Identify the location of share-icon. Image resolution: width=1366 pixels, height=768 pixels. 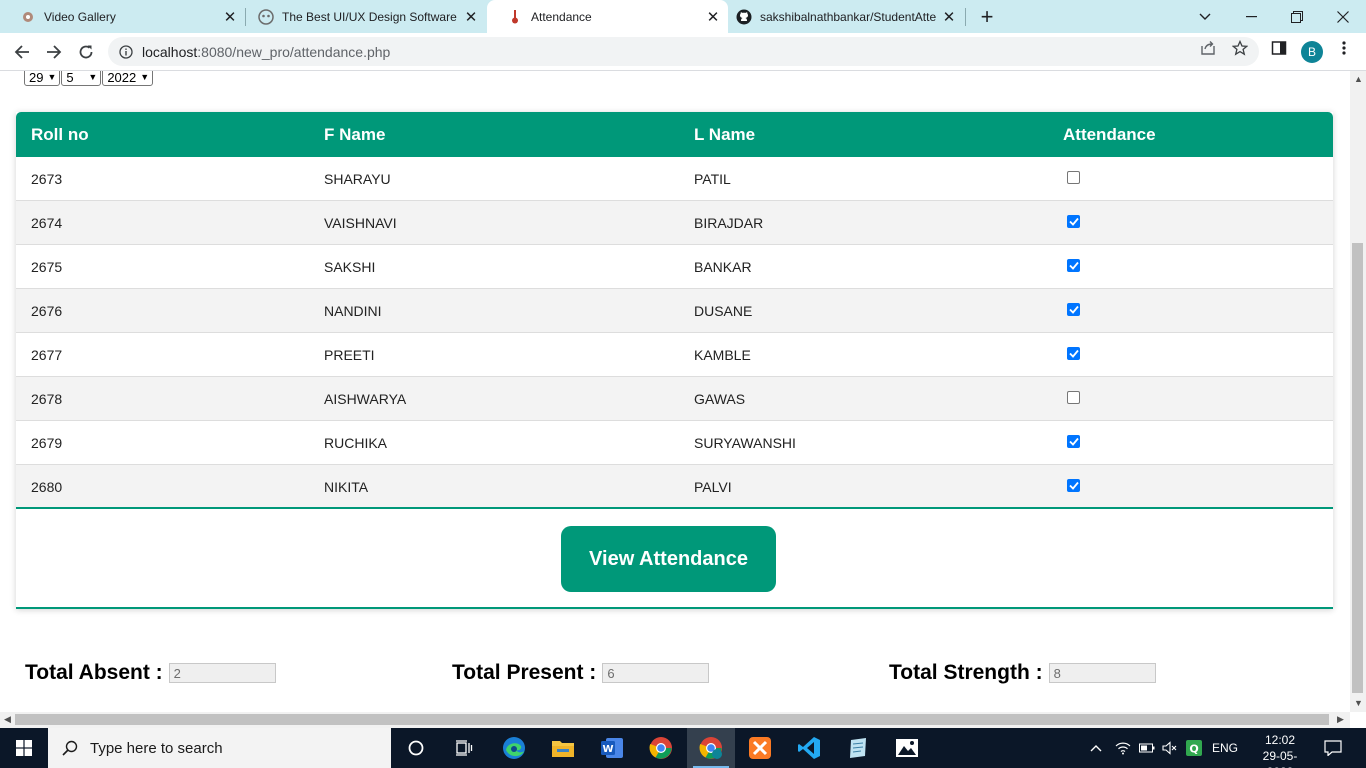
(1208, 48).